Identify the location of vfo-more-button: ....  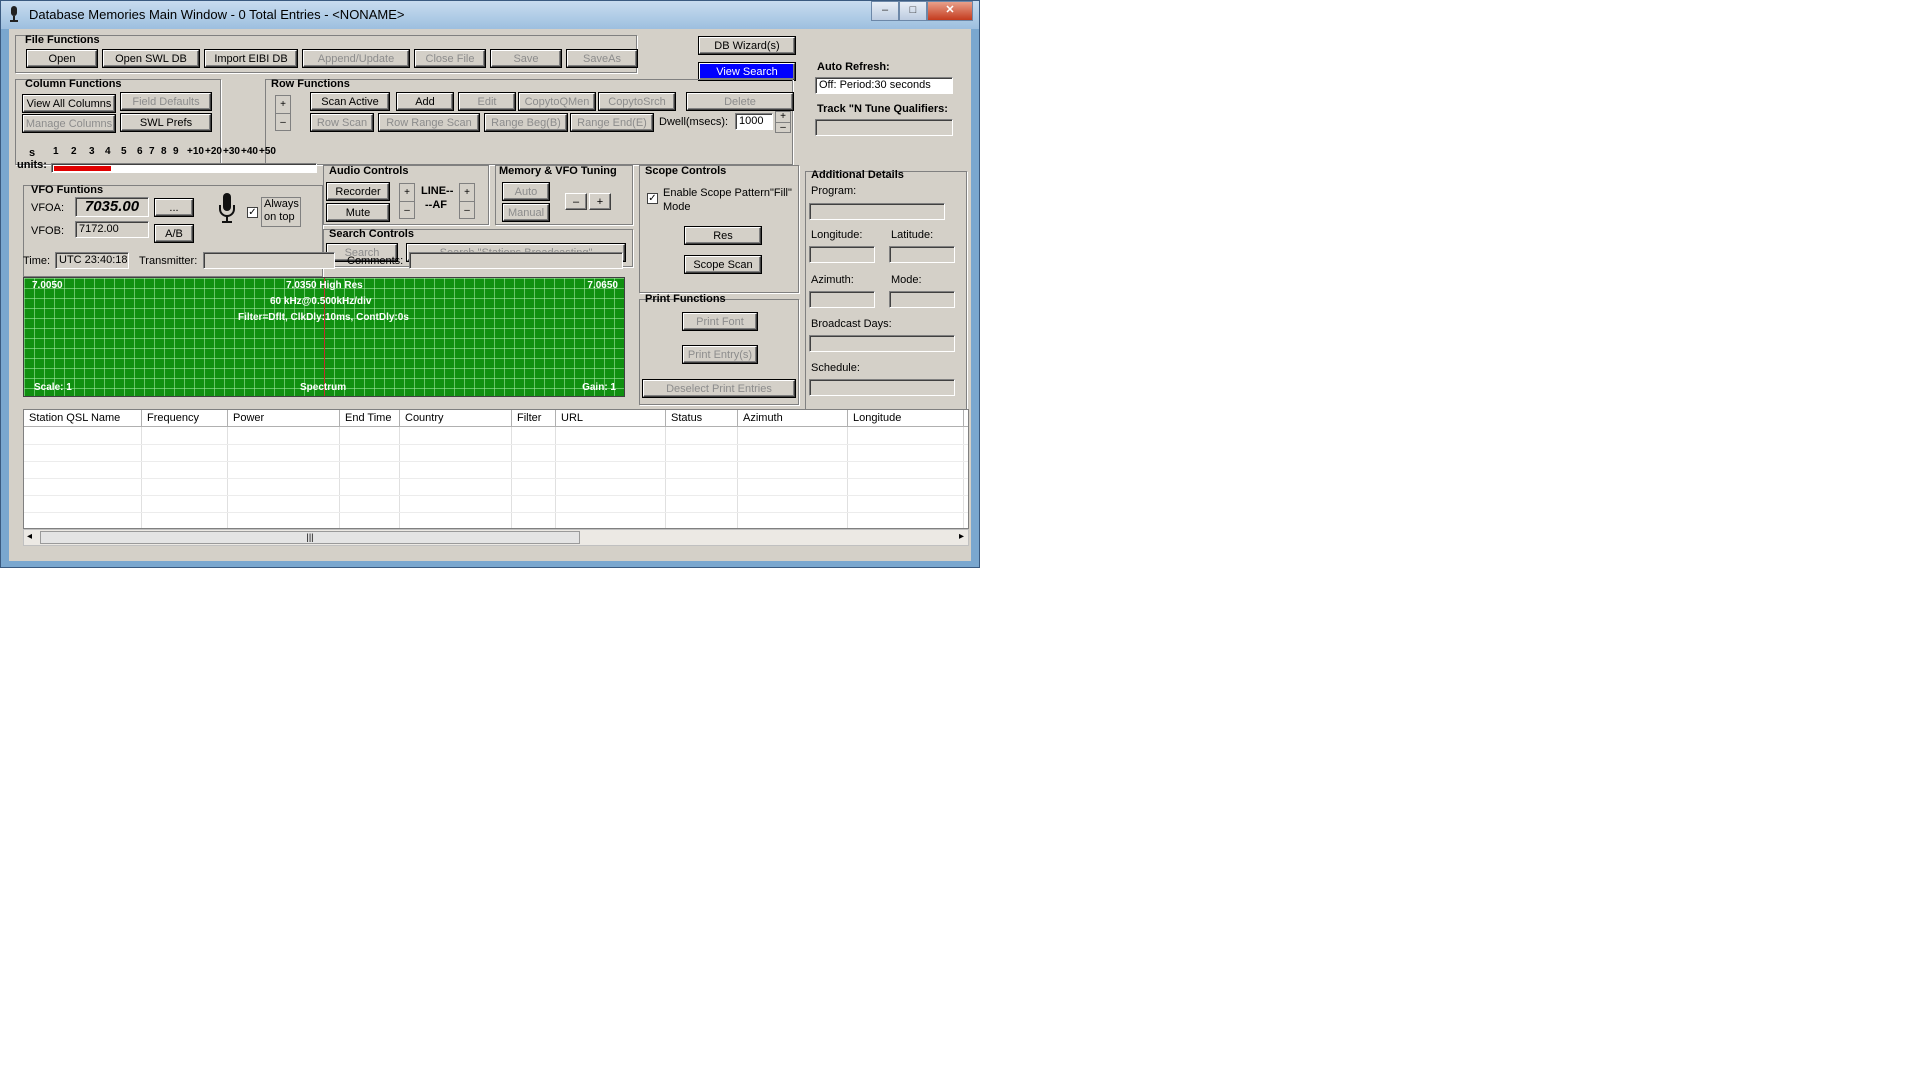
(174, 207).